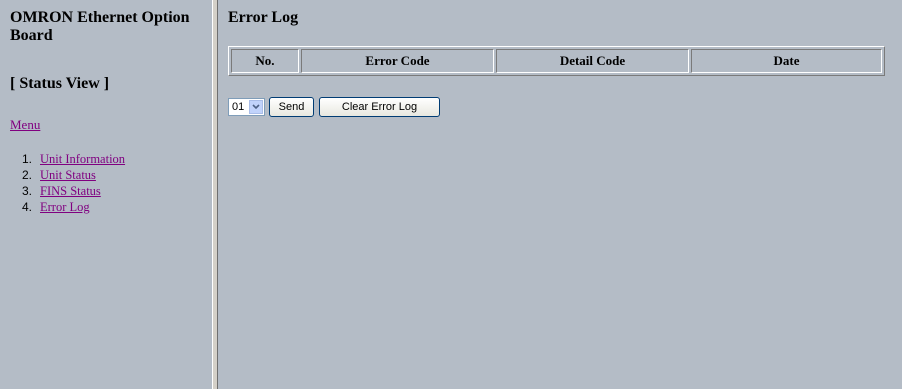 Image resolution: width=902 pixels, height=389 pixels. What do you see at coordinates (246, 107) in the screenshot?
I see `log-number-select: 01` at bounding box center [246, 107].